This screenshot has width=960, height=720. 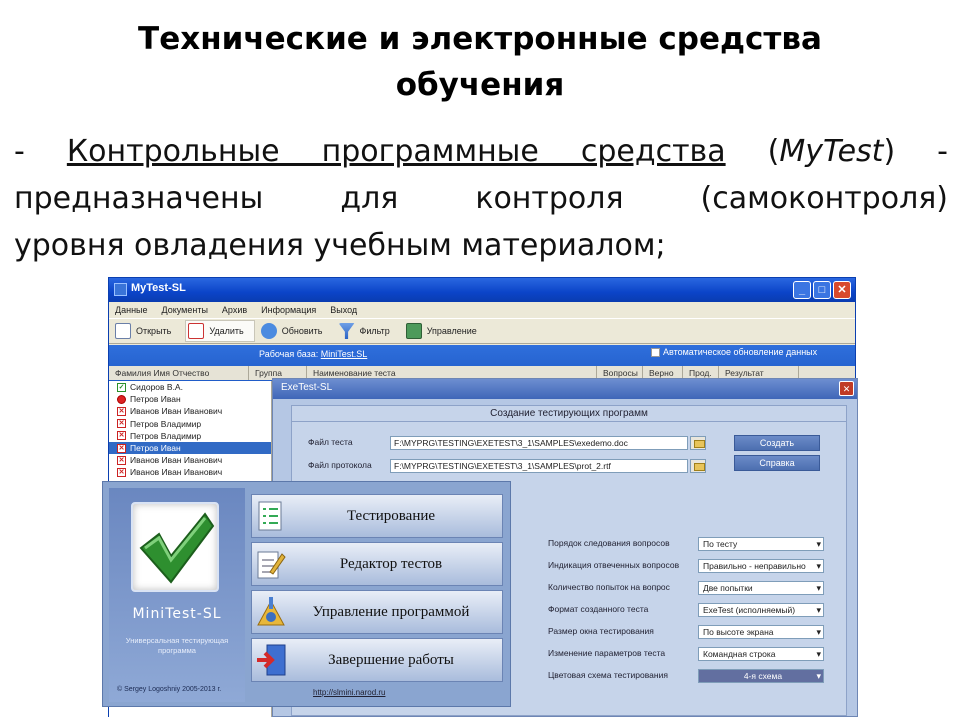 I want to click on manage-label: Управление, so click(x=451, y=331).